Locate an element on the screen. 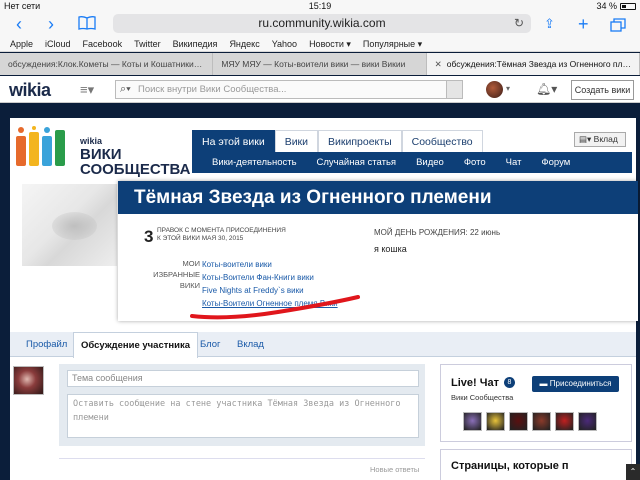 This screenshot has height=480, width=640. notifications-icon: 🔔︎▾ is located at coordinates (546, 89).